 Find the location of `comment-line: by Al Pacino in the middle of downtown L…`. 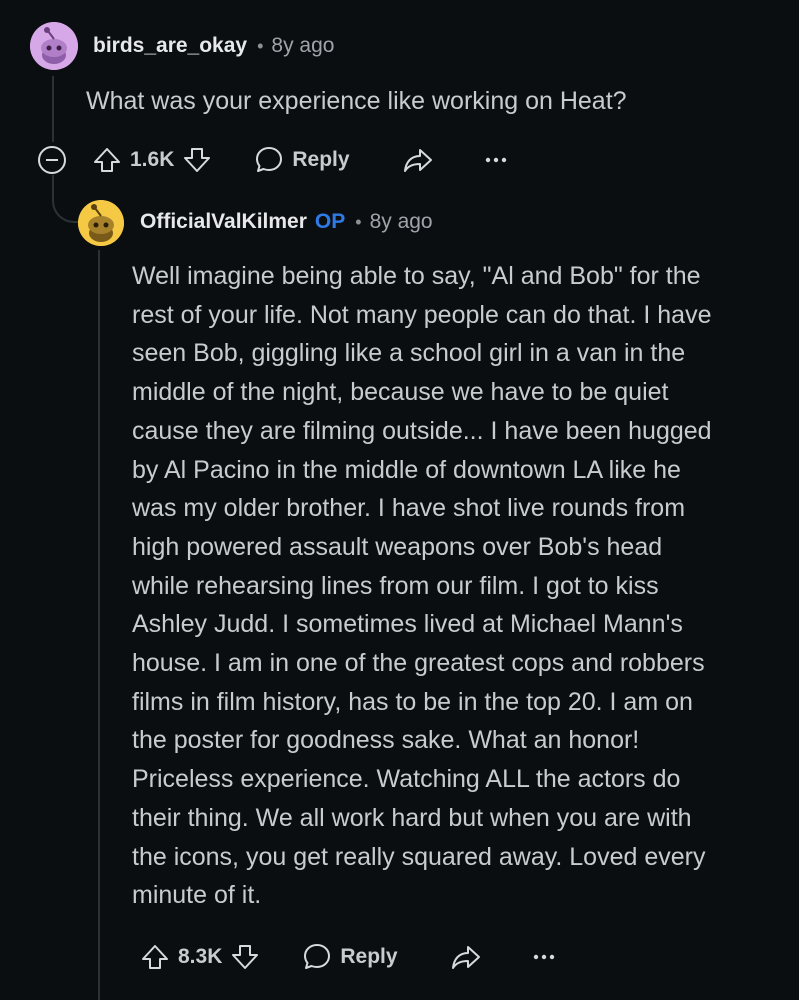

comment-line: by Al Pacino in the middle of downtown L… is located at coordinates (406, 469).